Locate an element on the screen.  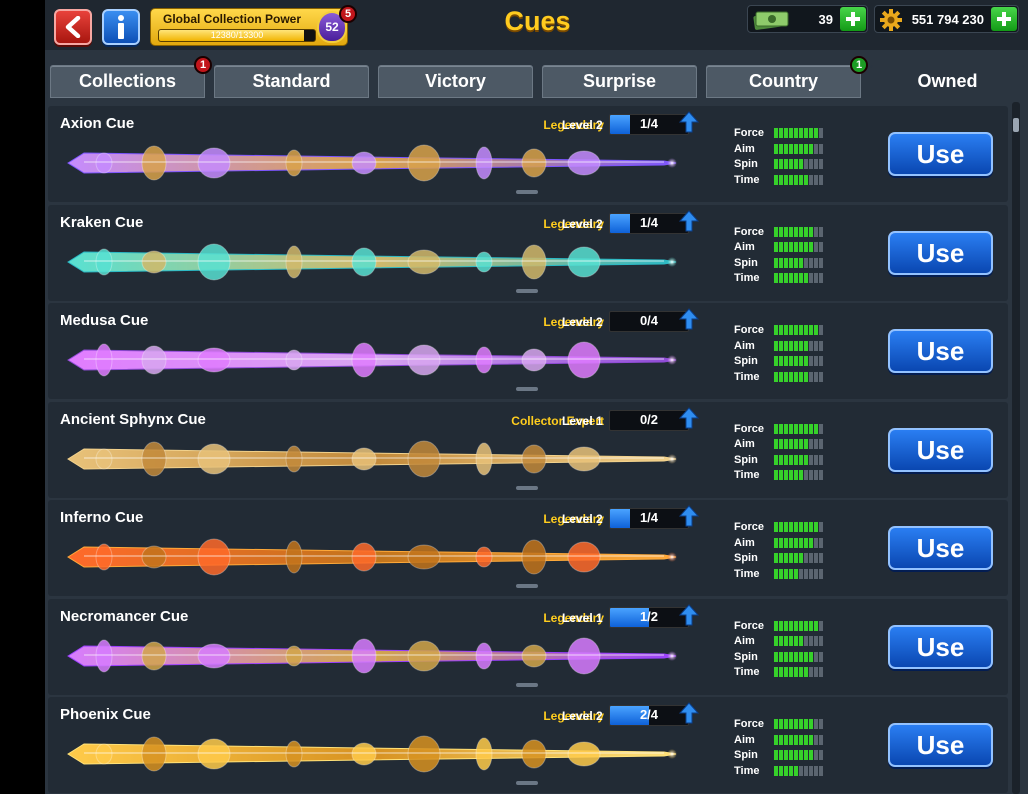
cue-upgrade-progress: 2/4 is located at coordinates (649, 715).